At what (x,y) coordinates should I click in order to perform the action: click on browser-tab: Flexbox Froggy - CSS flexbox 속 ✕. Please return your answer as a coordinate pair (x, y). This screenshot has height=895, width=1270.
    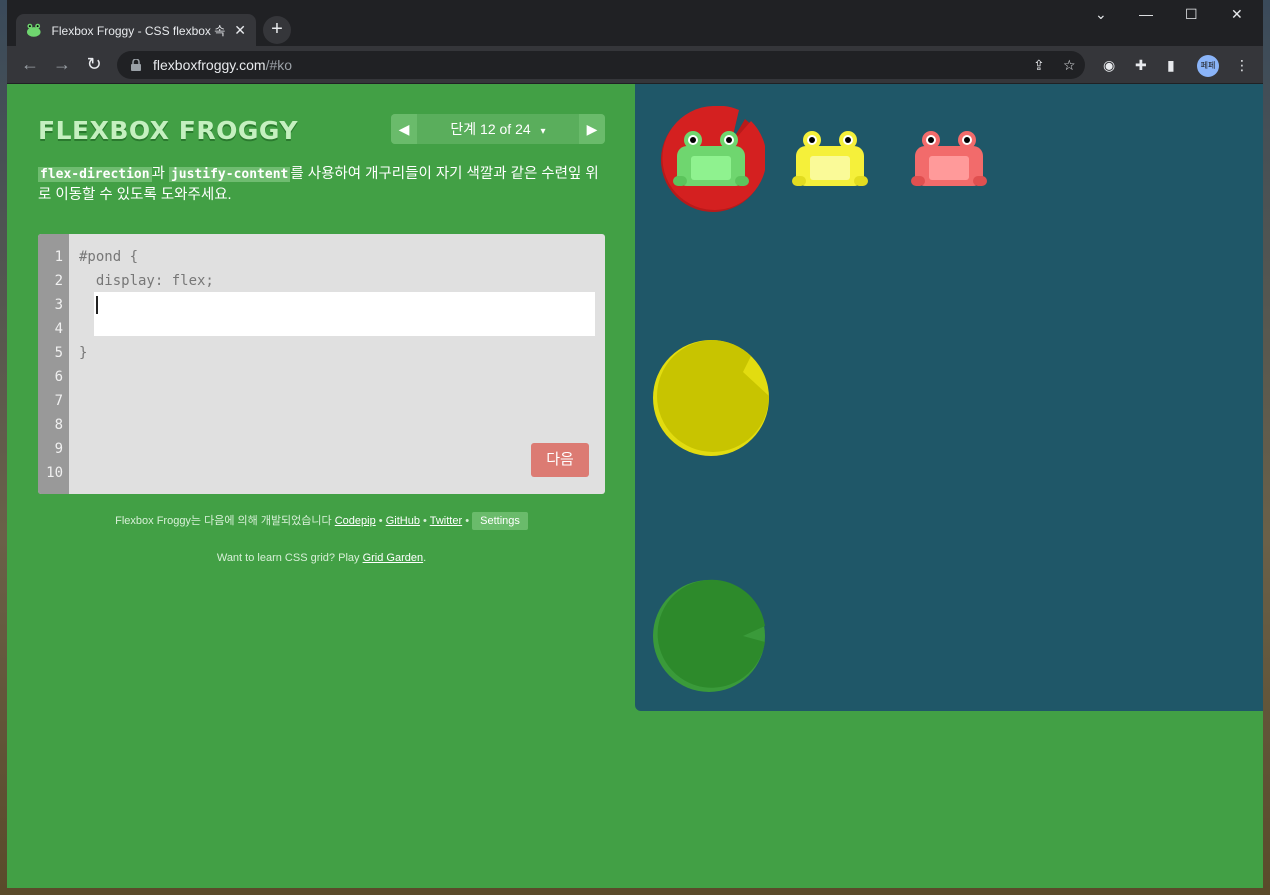
    Looking at the image, I should click on (136, 30).